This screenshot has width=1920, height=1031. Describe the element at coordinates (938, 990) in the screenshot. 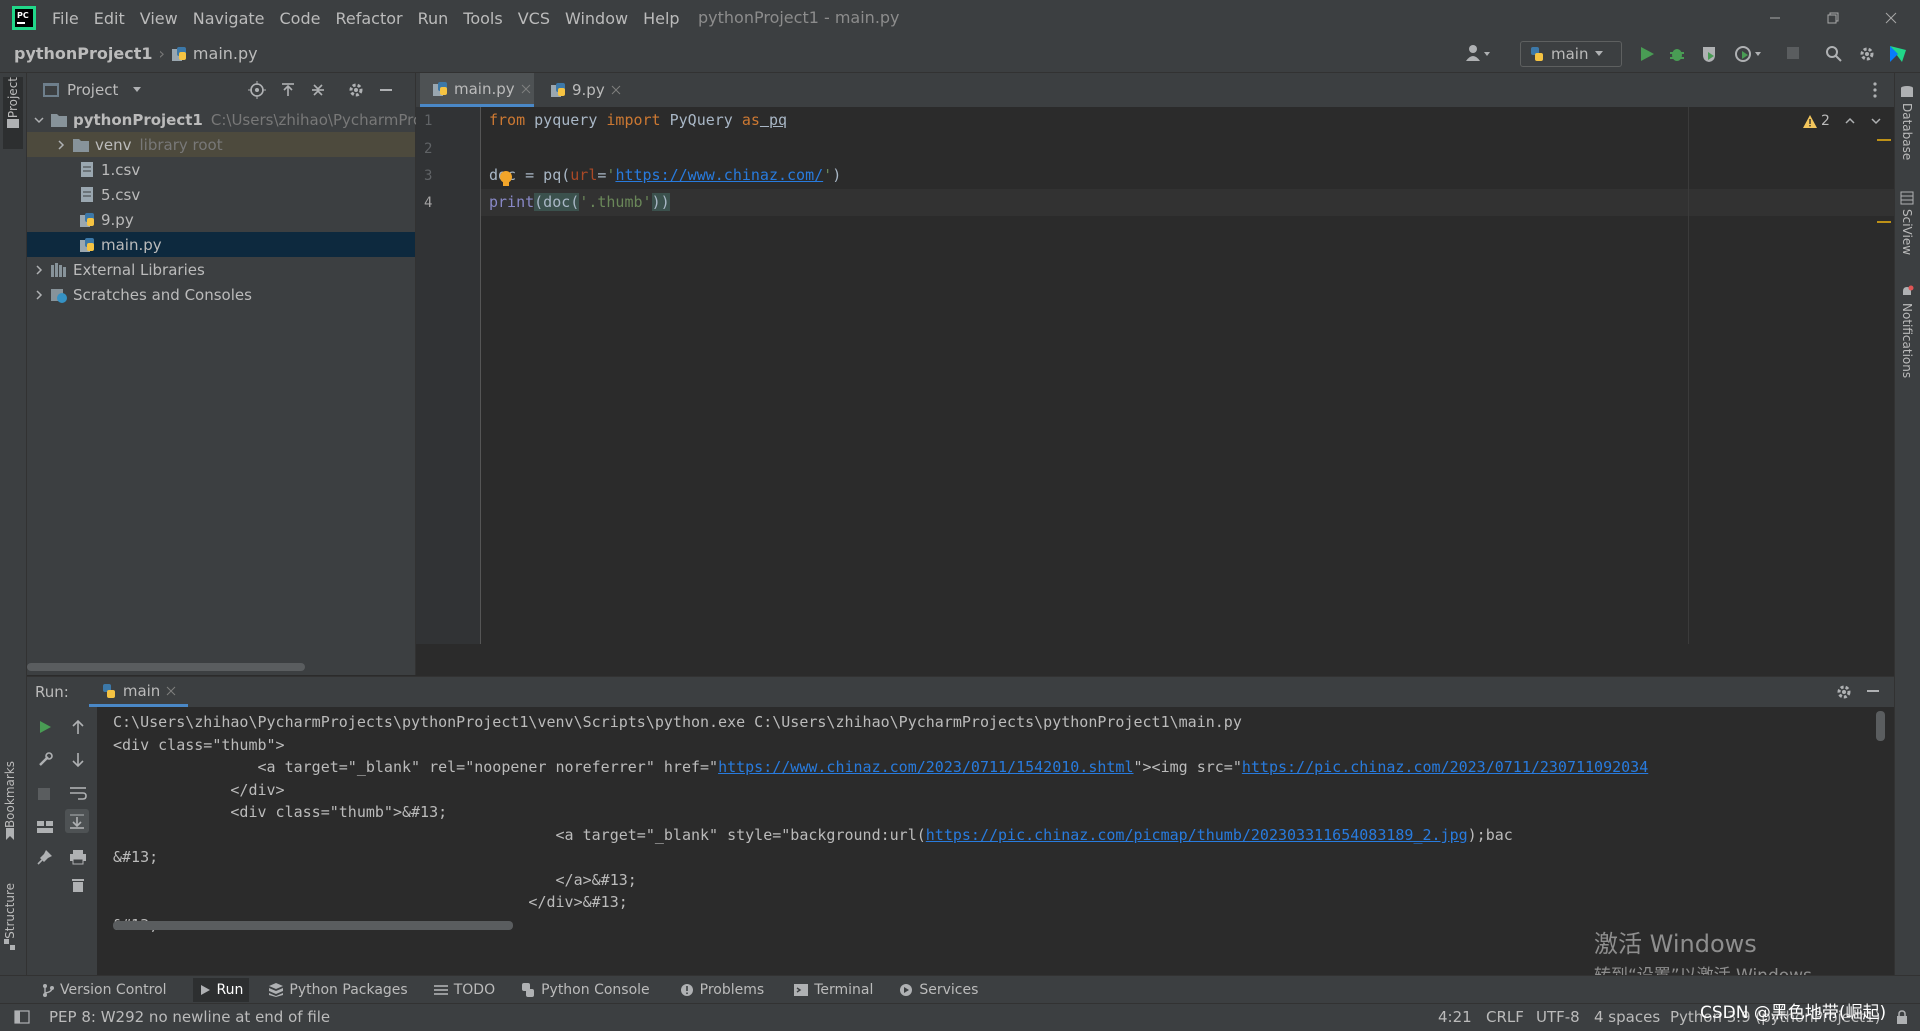

I see `toolwindow-services: Services` at that location.